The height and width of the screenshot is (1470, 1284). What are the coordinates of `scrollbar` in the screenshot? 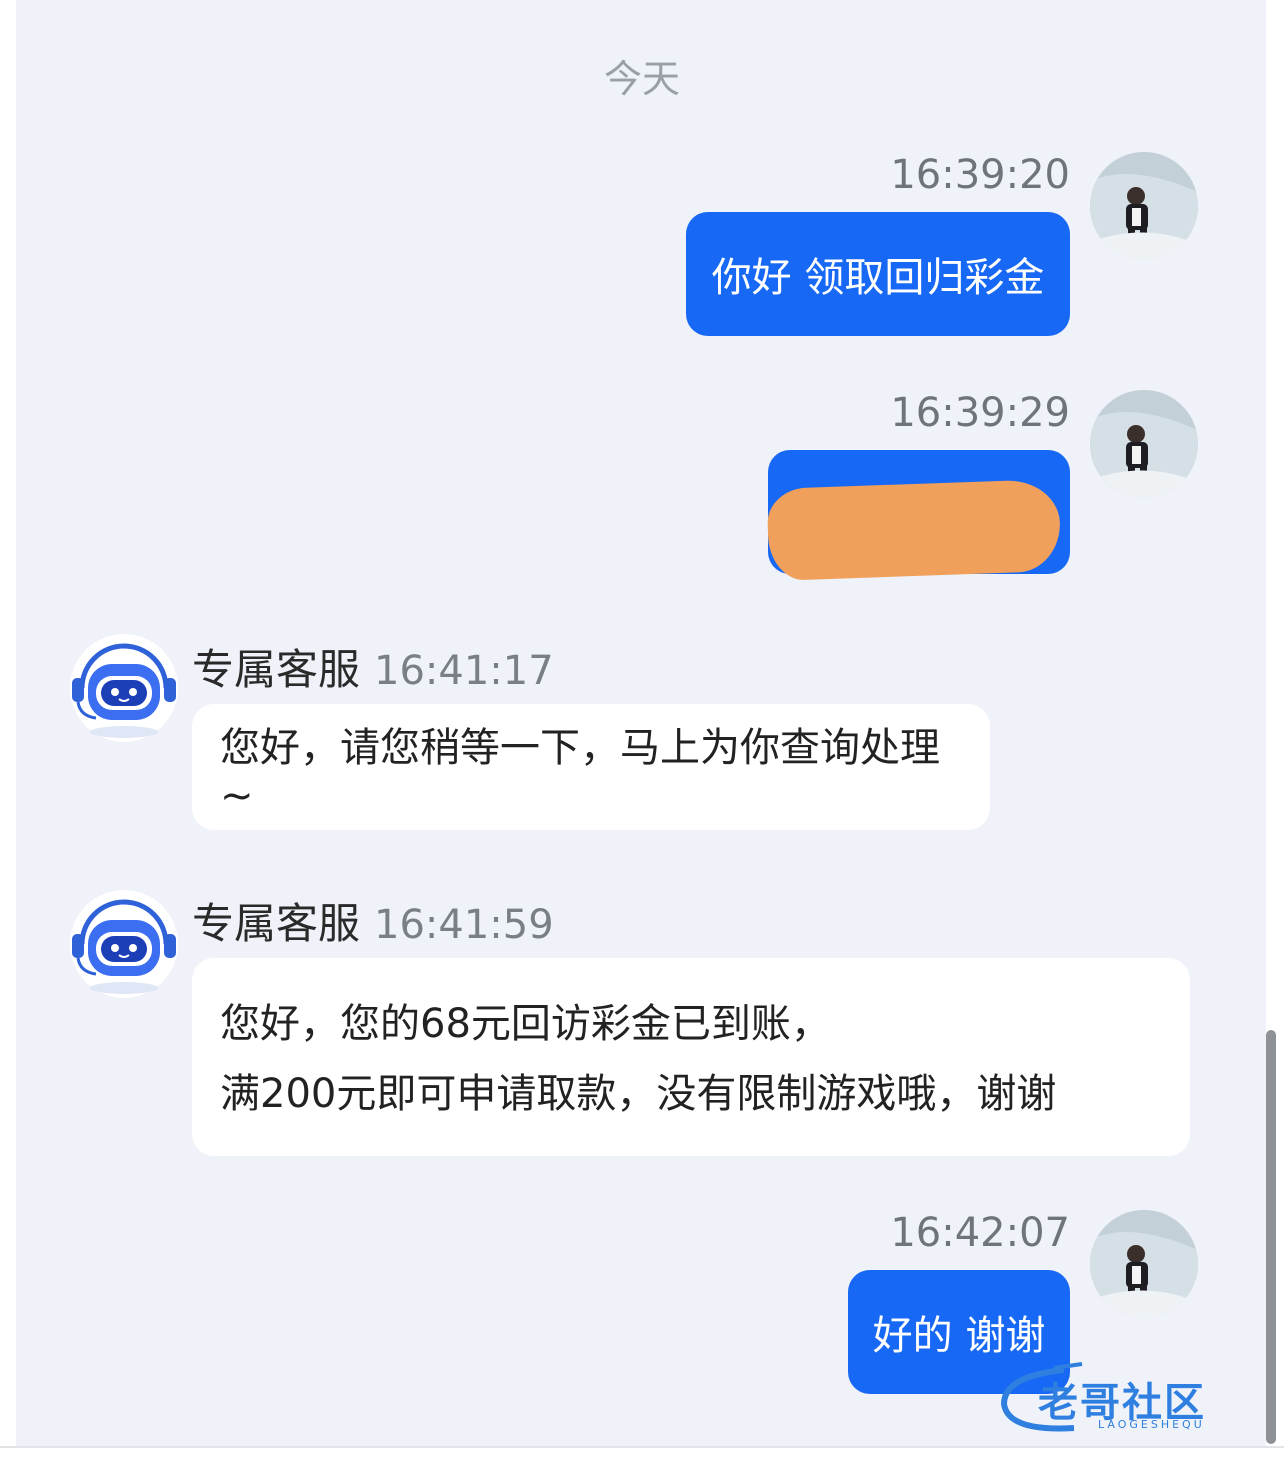 It's located at (1271, 1237).